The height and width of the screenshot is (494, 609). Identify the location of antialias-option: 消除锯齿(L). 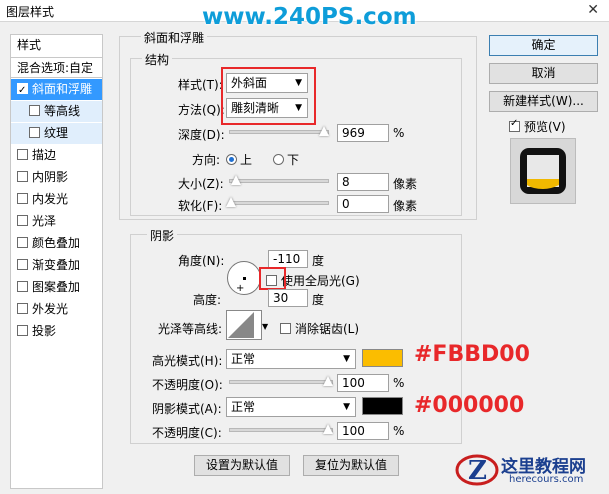
(319, 328).